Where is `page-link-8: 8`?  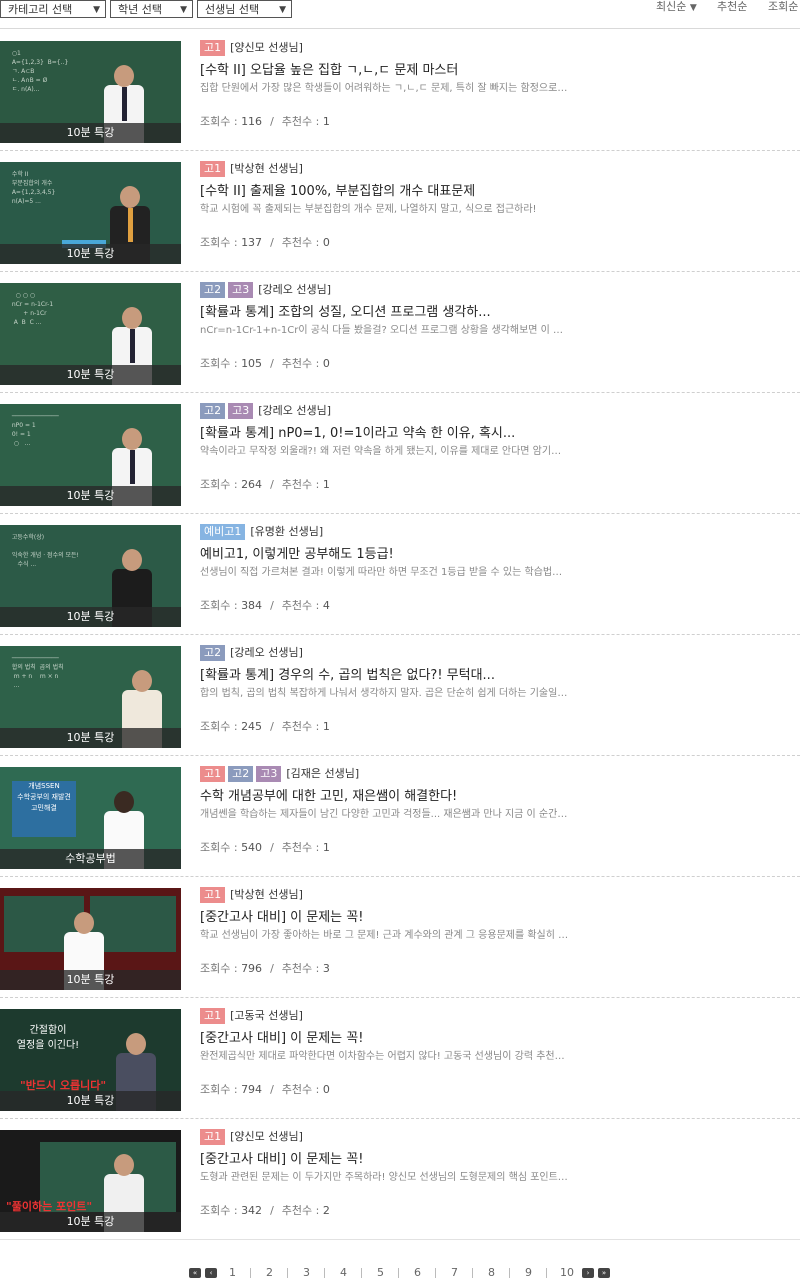 page-link-8: 8 is located at coordinates (491, 1273).